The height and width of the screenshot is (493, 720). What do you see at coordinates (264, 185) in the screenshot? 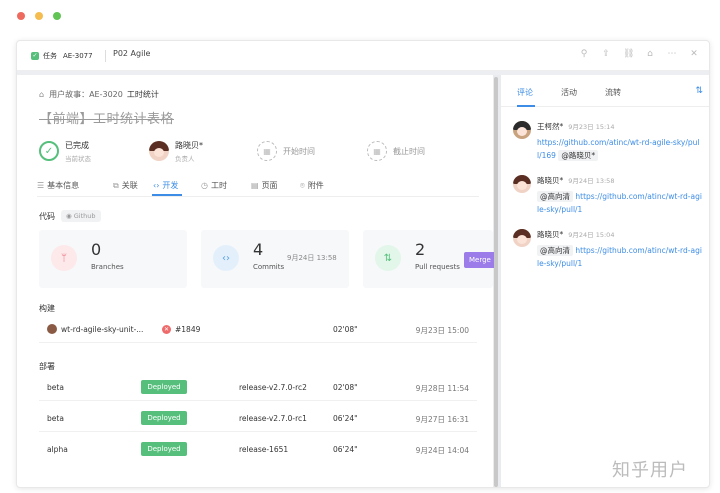
I see `tab-pages: ▤ 页面` at bounding box center [264, 185].